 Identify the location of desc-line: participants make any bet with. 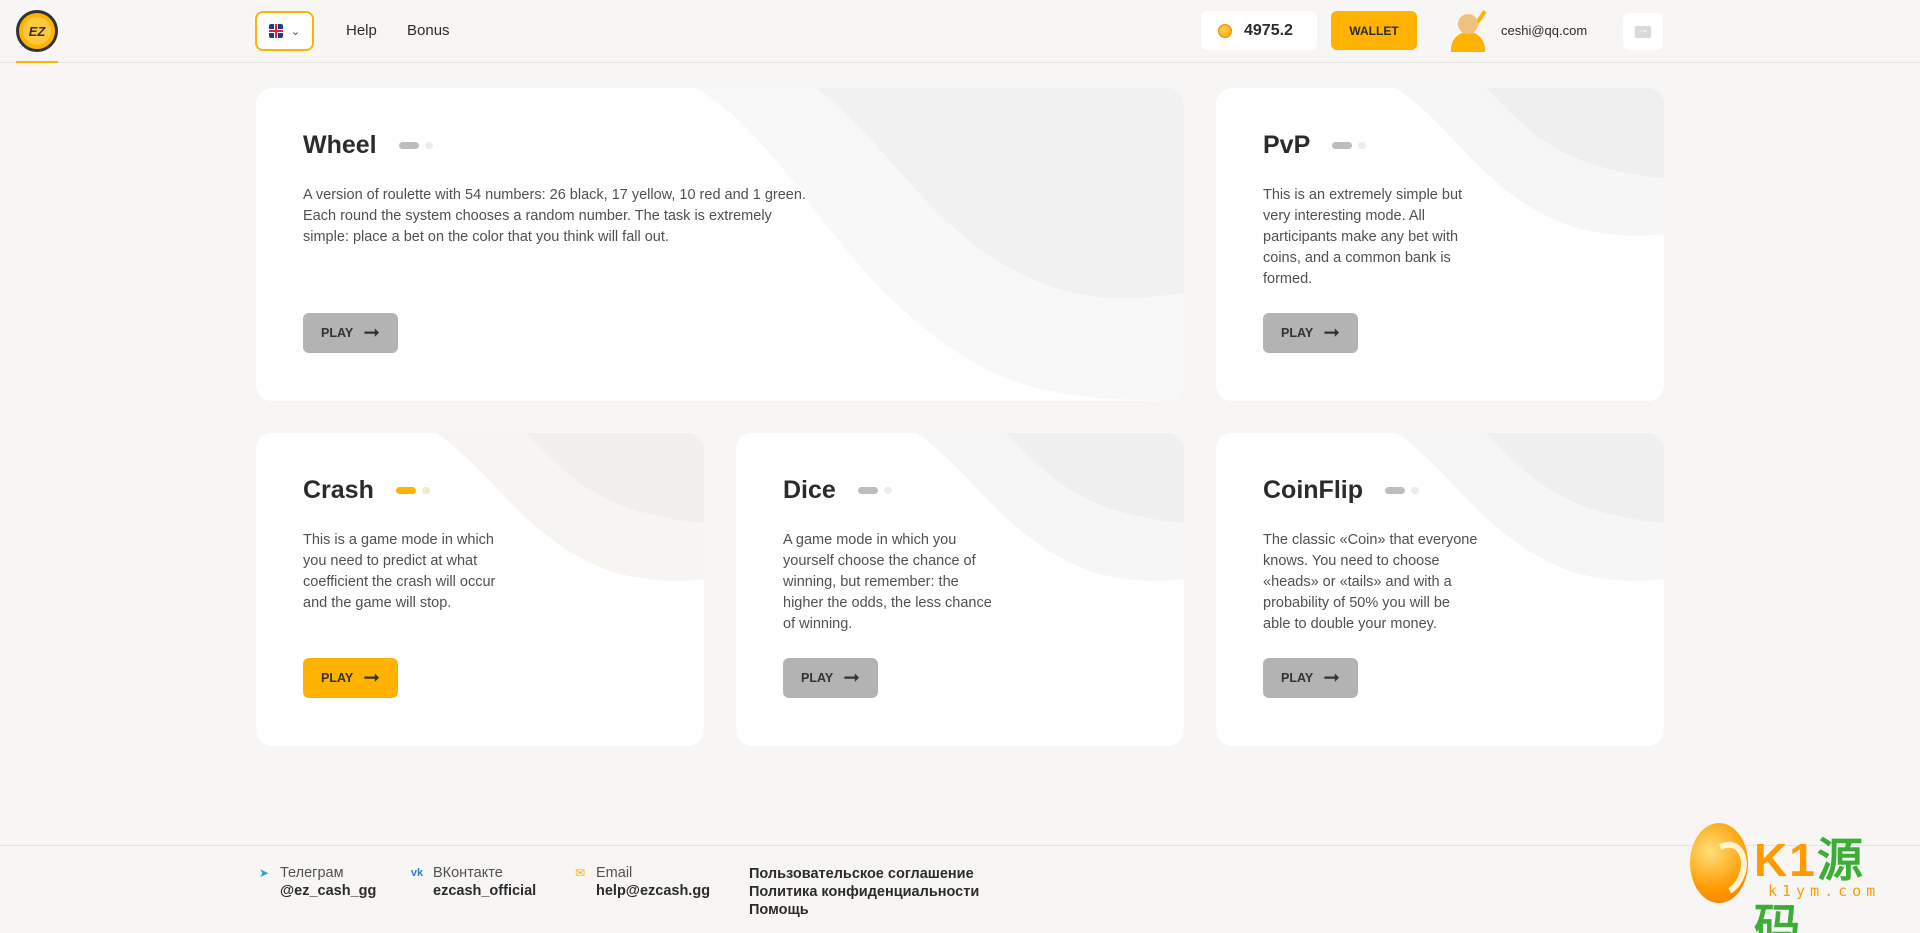
(1361, 237).